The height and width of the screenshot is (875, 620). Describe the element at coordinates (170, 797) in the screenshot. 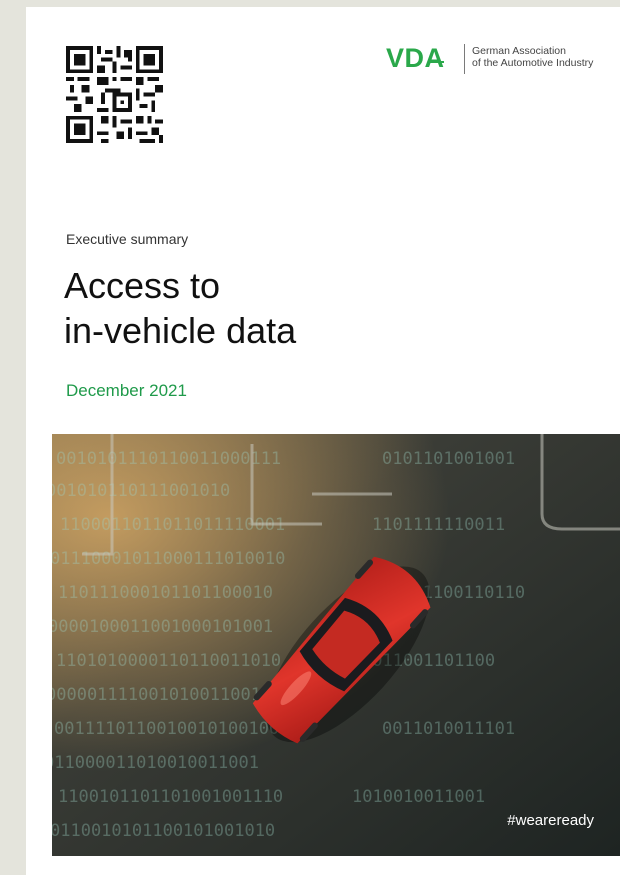

I see `svg-text: 1100101101101001001110` at that location.